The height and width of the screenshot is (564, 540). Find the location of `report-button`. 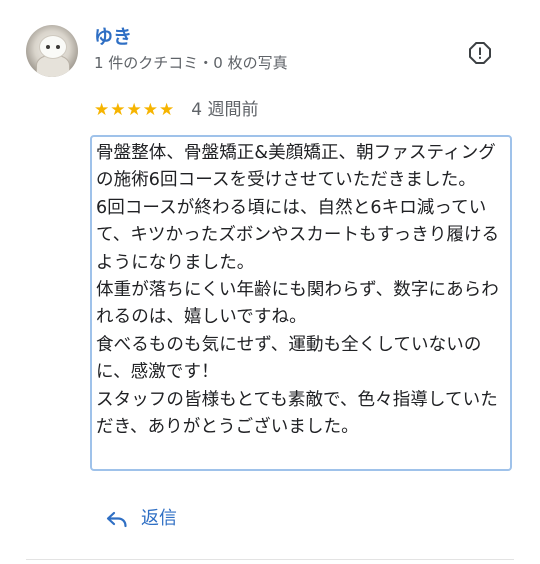

report-button is located at coordinates (480, 53).